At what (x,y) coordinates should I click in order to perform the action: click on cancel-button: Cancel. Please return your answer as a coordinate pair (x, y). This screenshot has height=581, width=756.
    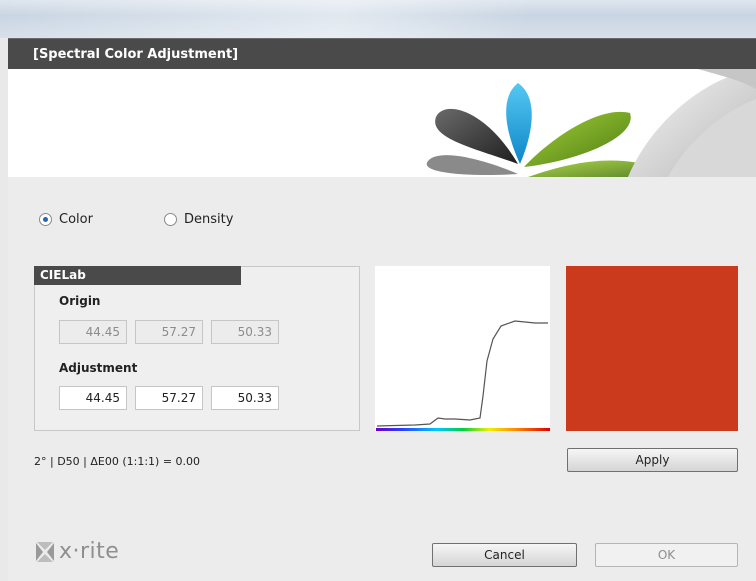
    Looking at the image, I should click on (504, 555).